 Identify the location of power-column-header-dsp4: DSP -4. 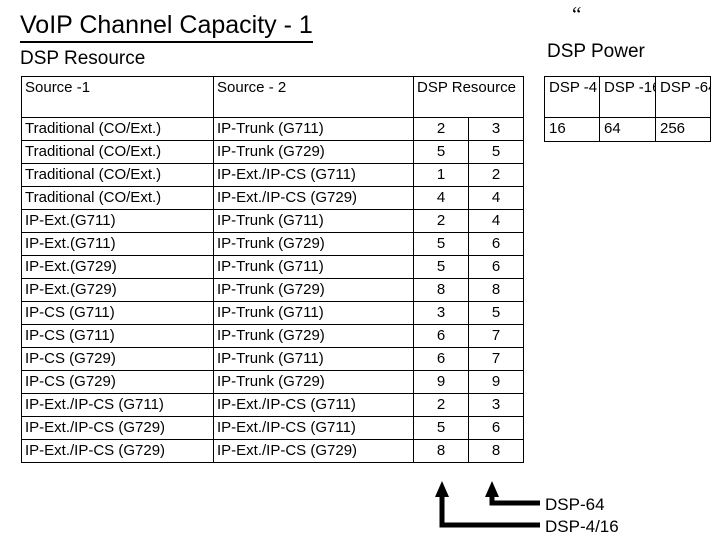
(572, 97).